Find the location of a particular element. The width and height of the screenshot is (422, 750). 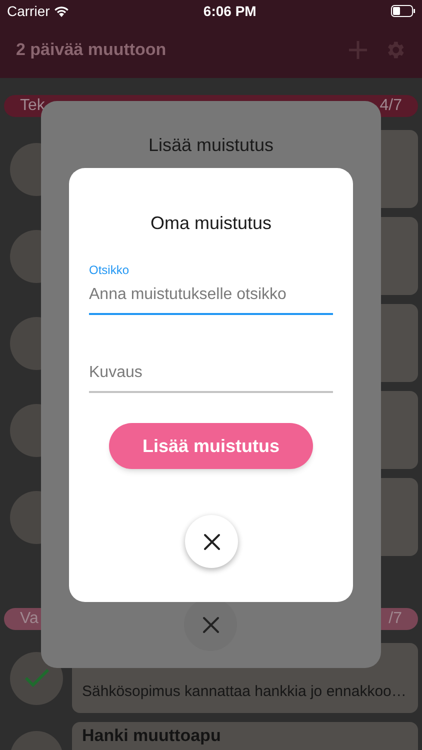

text-field: Kuvaus is located at coordinates (211, 366).